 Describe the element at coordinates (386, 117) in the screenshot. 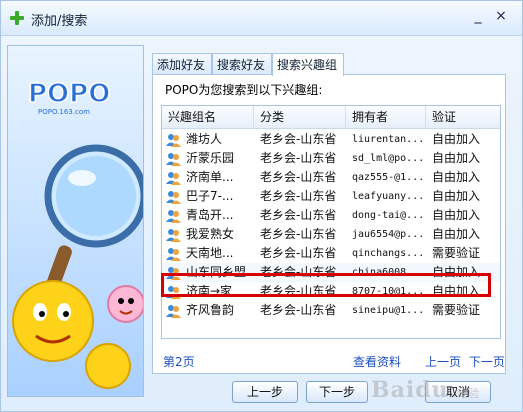

I see `column-header-owner: 拥有者` at that location.